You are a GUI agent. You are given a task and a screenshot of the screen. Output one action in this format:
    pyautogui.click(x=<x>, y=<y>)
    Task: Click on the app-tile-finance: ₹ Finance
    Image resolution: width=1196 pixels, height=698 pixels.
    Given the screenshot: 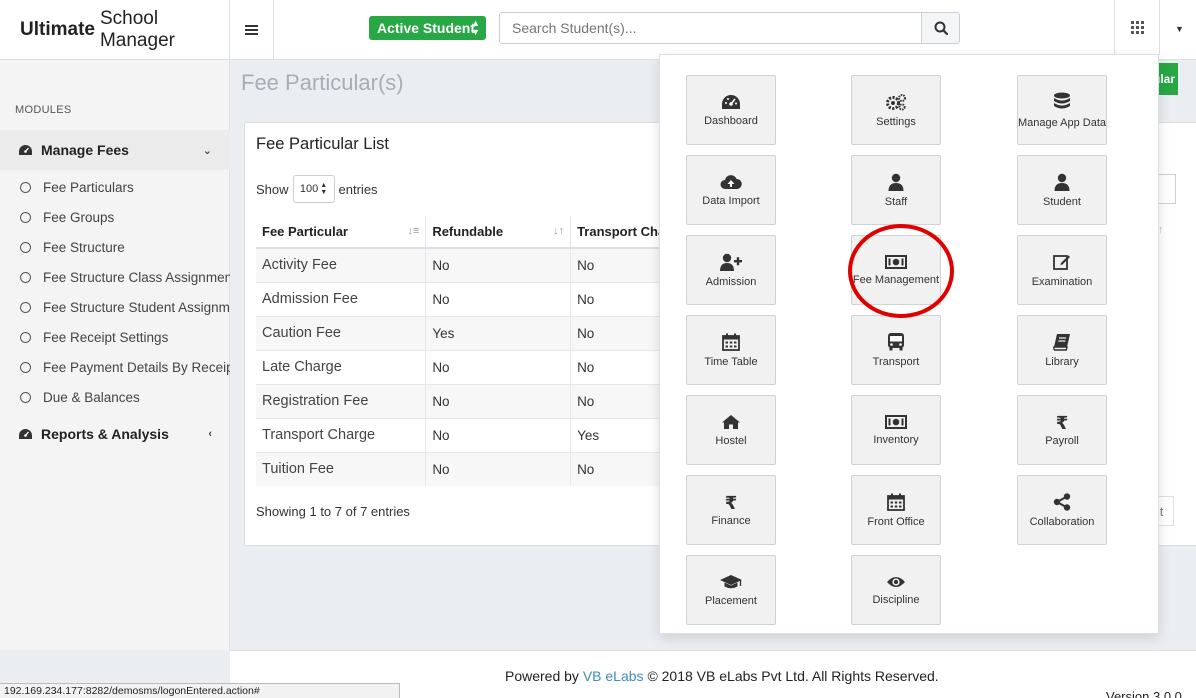 What is the action you would take?
    pyautogui.click(x=731, y=510)
    